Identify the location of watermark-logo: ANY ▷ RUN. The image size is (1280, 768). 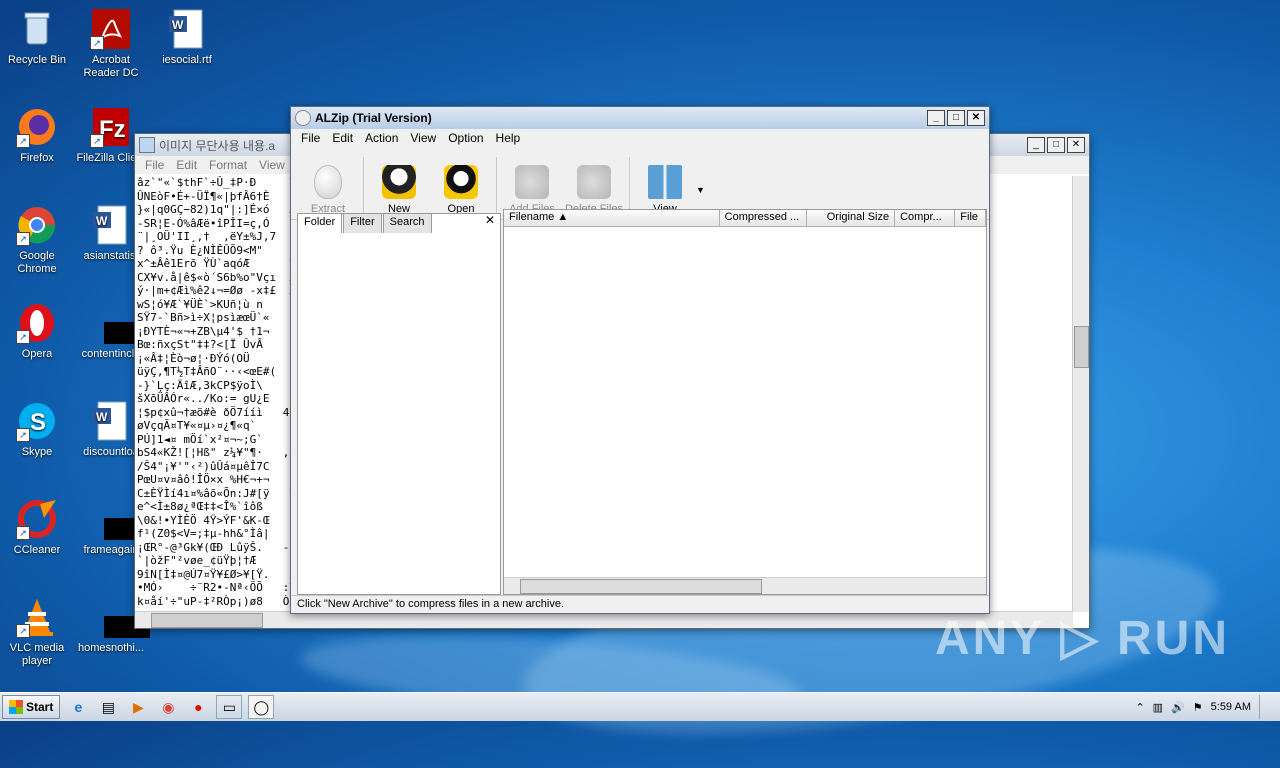
(1082, 638).